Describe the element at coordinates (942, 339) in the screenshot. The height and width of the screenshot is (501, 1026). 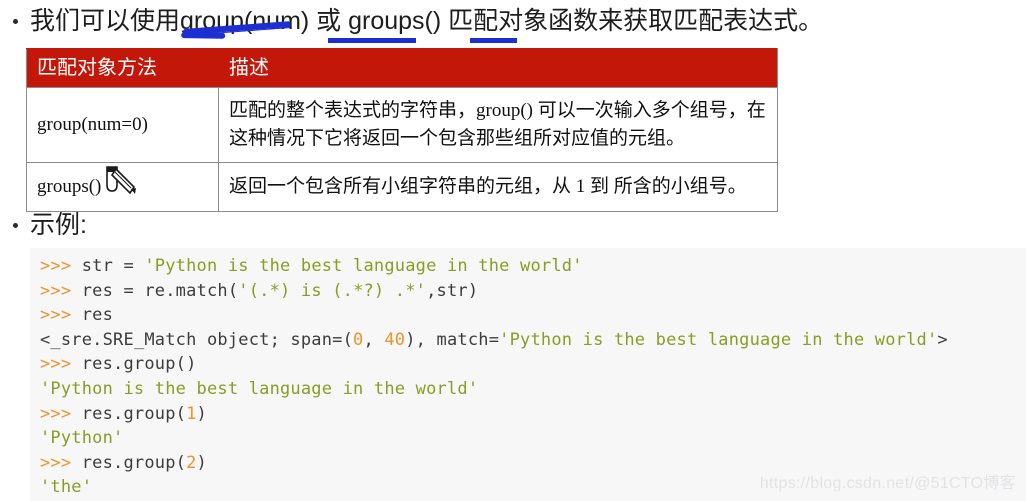
I see `code-text: >` at that location.